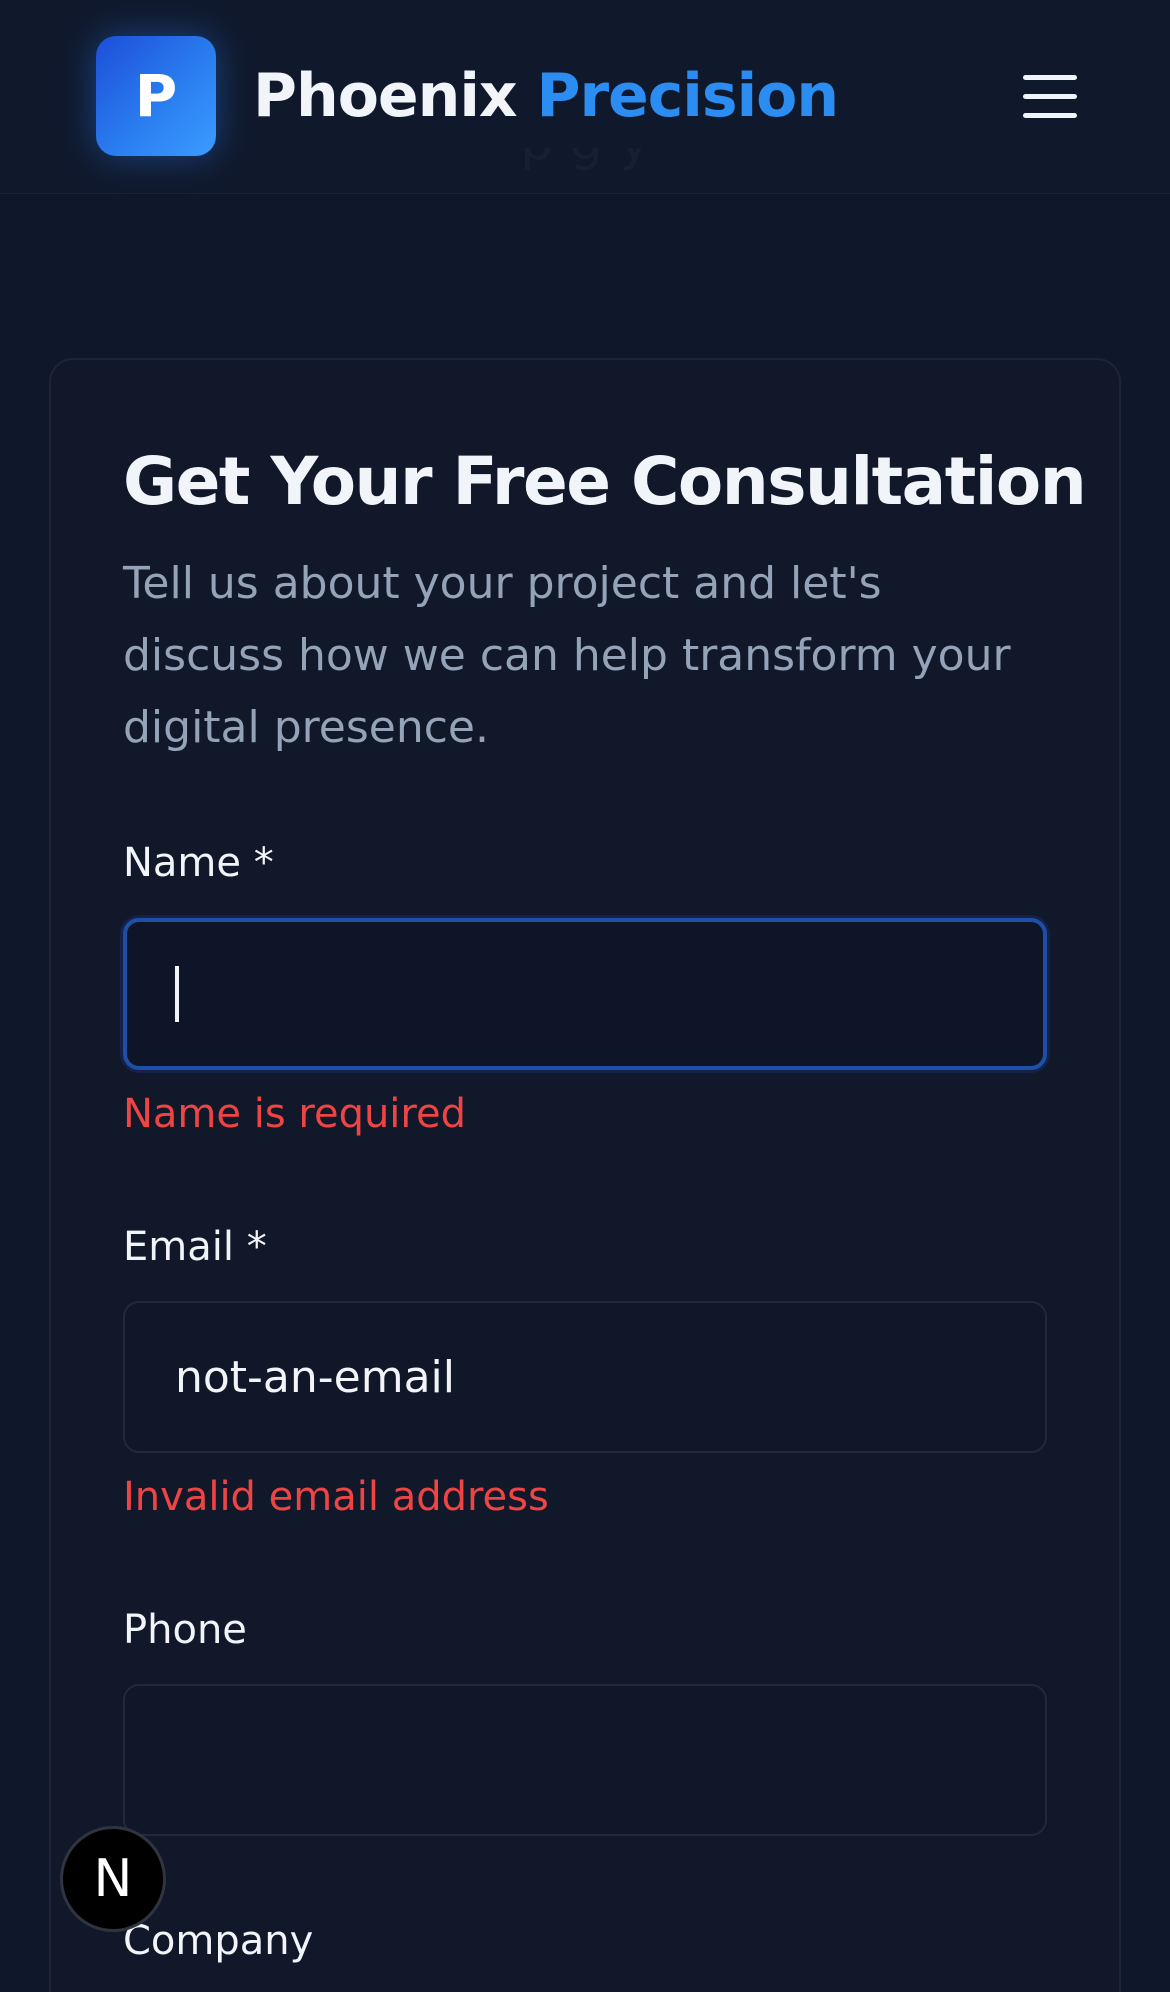  I want to click on nextjs-dev-indicator-button: N, so click(113, 1879).